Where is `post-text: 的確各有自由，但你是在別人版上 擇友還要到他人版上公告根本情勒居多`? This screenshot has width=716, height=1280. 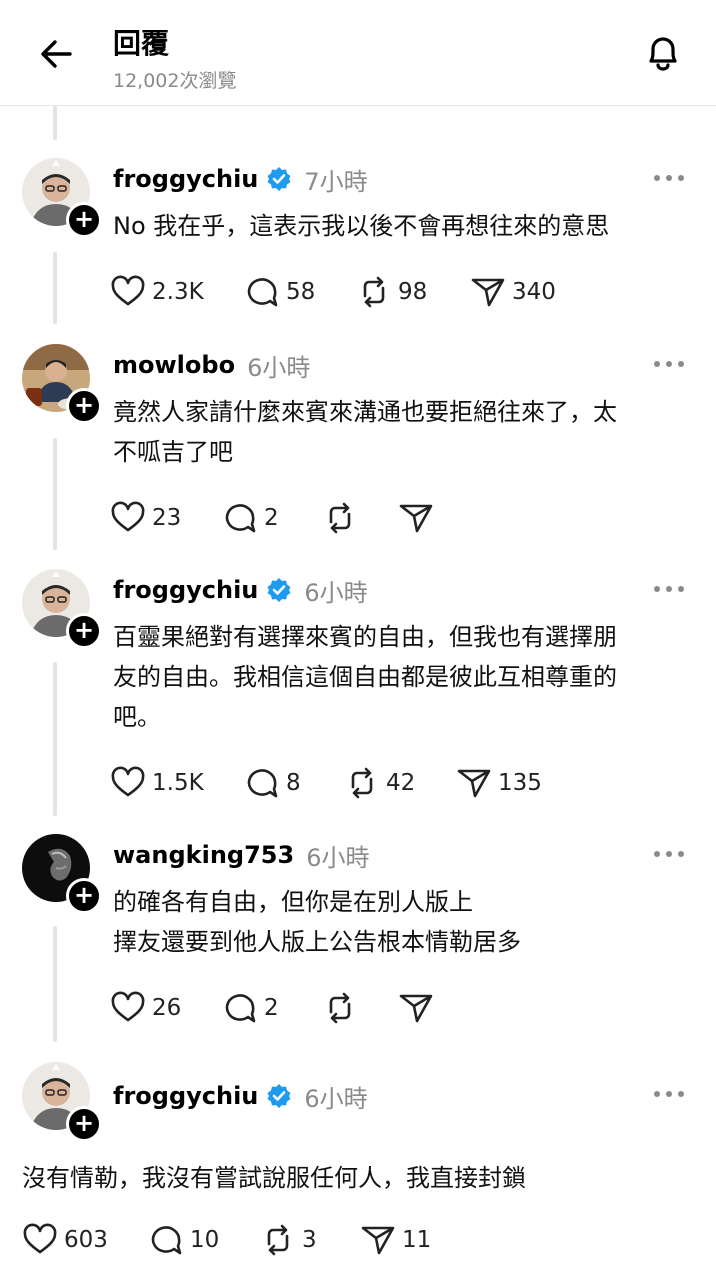 post-text: 的確各有自由，但你是在別人版上 擇友還要到他人版上公告根本情勒居多 is located at coordinates (317, 922).